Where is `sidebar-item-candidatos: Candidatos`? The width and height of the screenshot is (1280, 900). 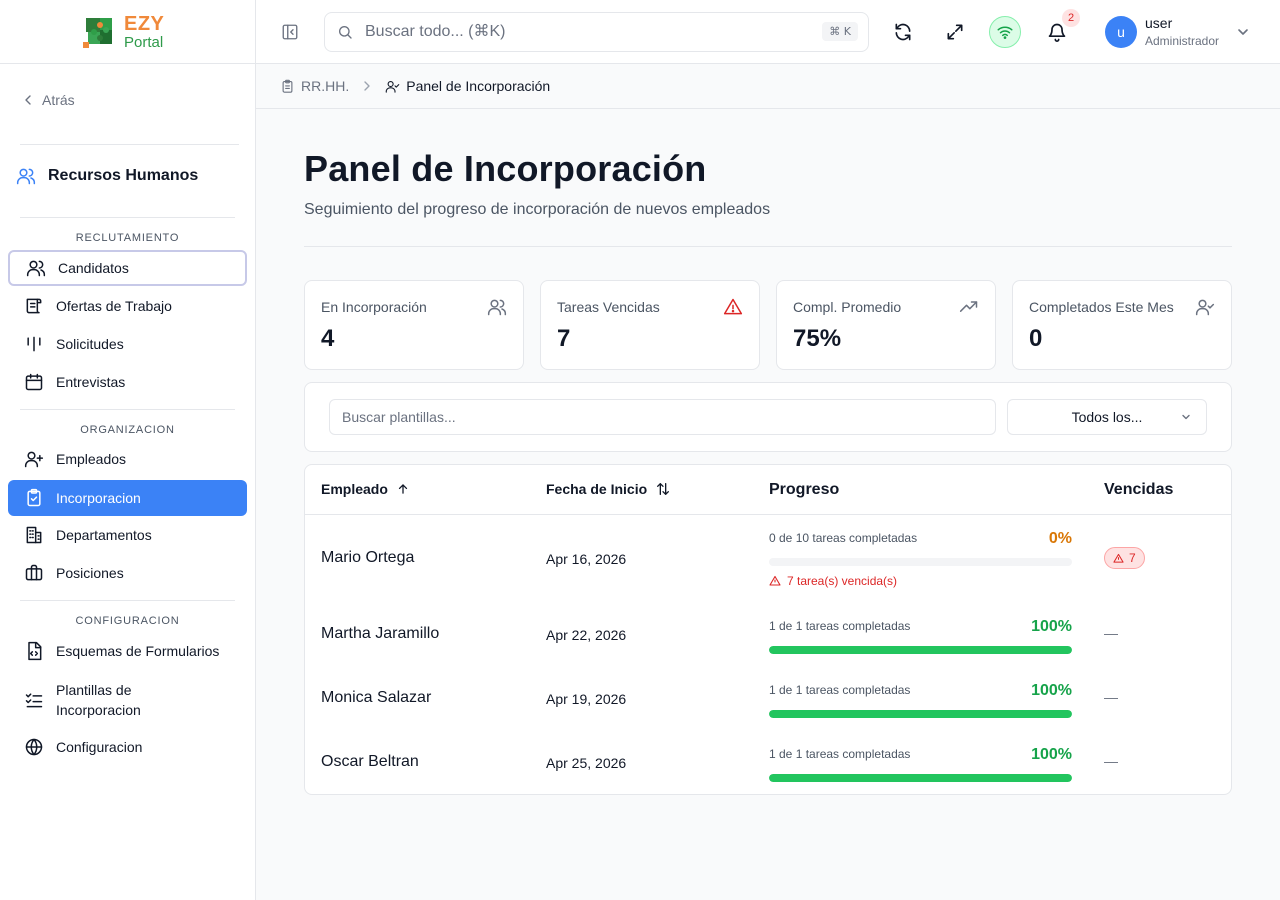 sidebar-item-candidatos: Candidatos is located at coordinates (127, 268).